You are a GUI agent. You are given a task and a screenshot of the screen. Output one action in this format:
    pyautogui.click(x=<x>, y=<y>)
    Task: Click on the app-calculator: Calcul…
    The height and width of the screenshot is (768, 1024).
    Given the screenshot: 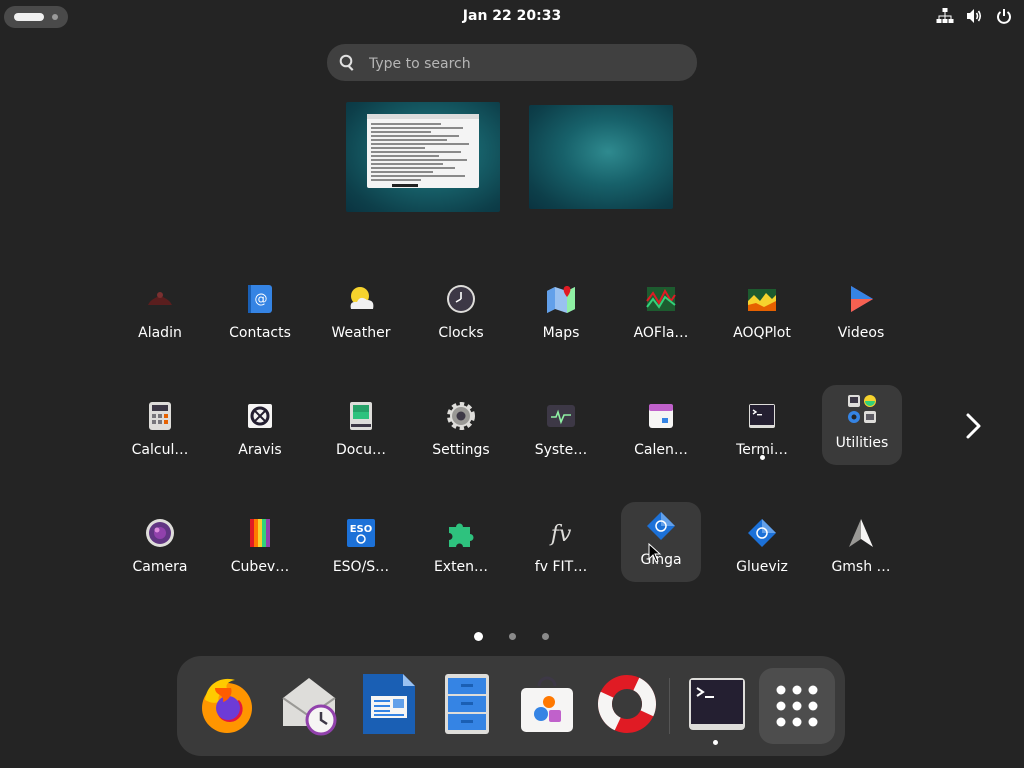 What is the action you would take?
    pyautogui.click(x=160, y=432)
    